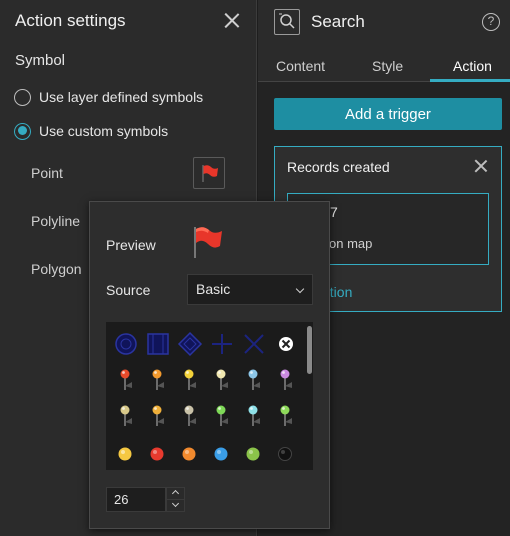 The height and width of the screenshot is (536, 510). I want to click on orange-circle-icon, so click(190, 454).